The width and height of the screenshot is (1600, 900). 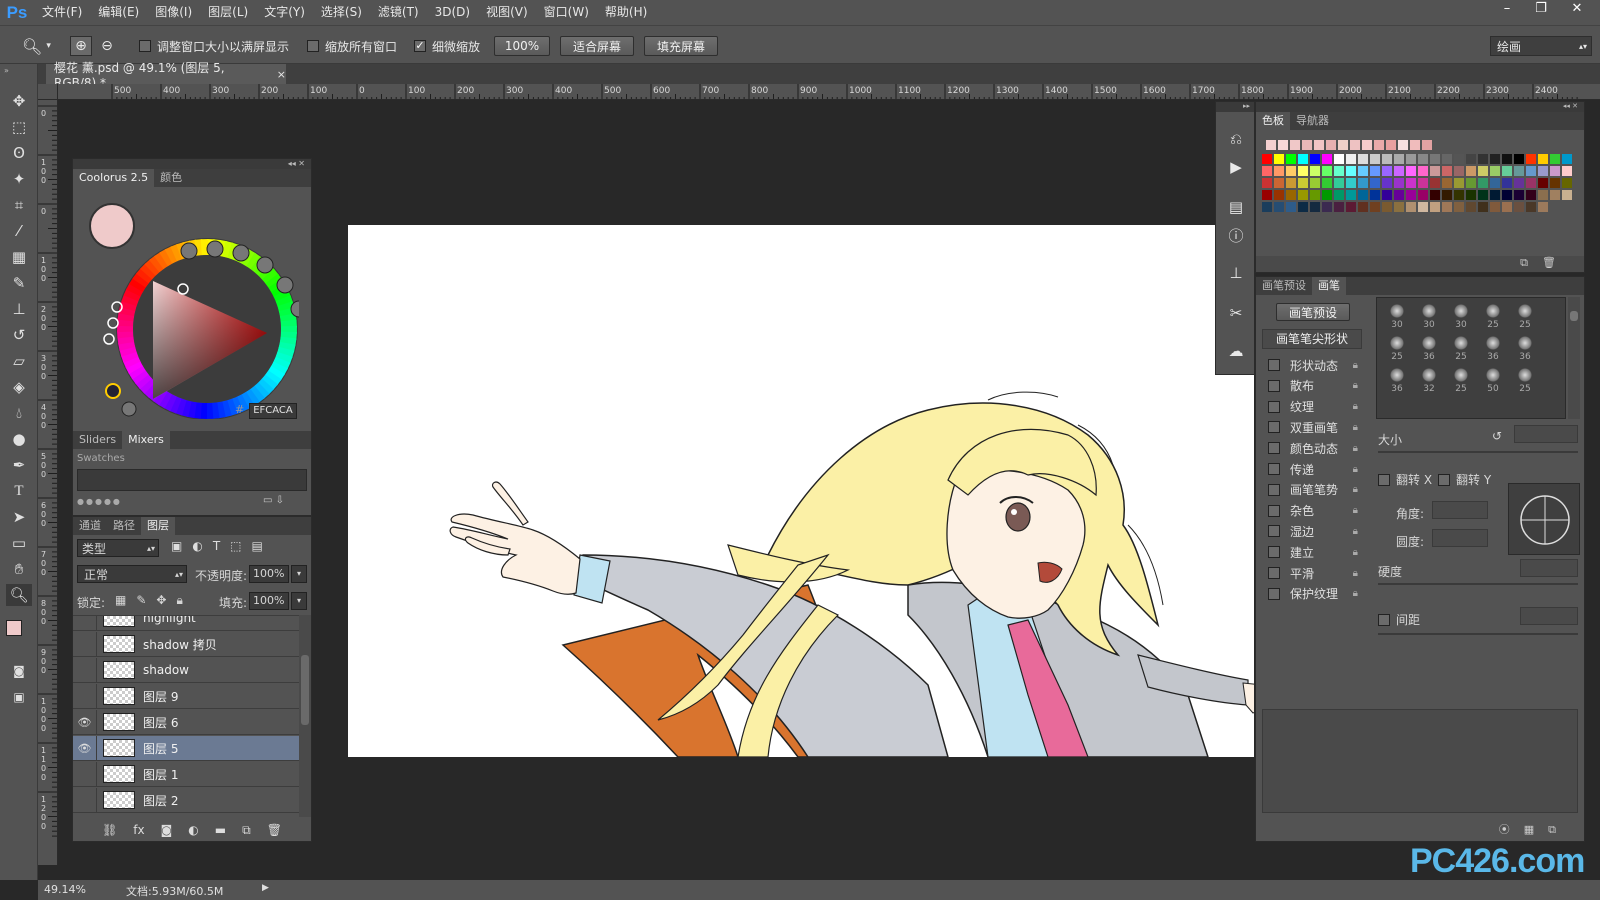 What do you see at coordinates (1420, 107) in the screenshot?
I see `panel-header-controls: ◂◂ ✕` at bounding box center [1420, 107].